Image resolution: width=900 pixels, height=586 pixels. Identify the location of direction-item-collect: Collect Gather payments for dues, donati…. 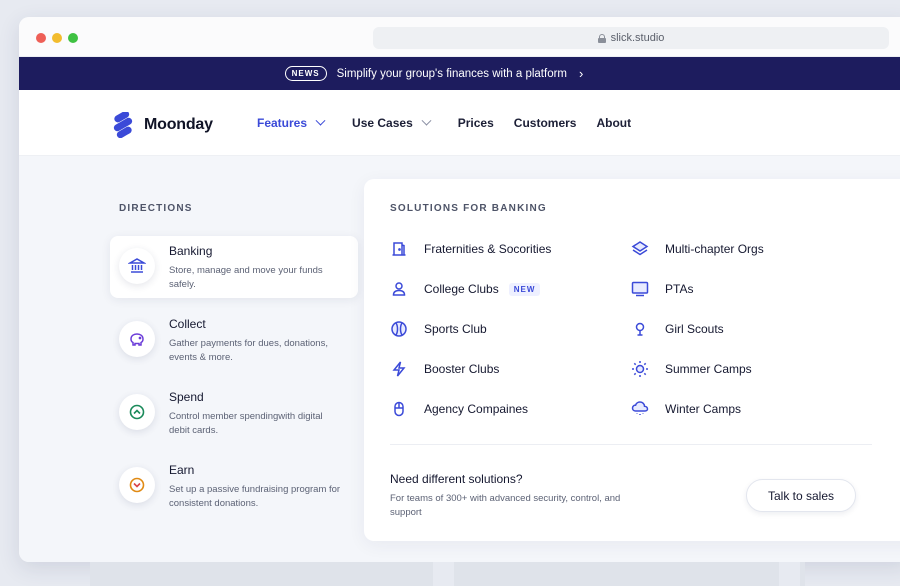
(234, 340).